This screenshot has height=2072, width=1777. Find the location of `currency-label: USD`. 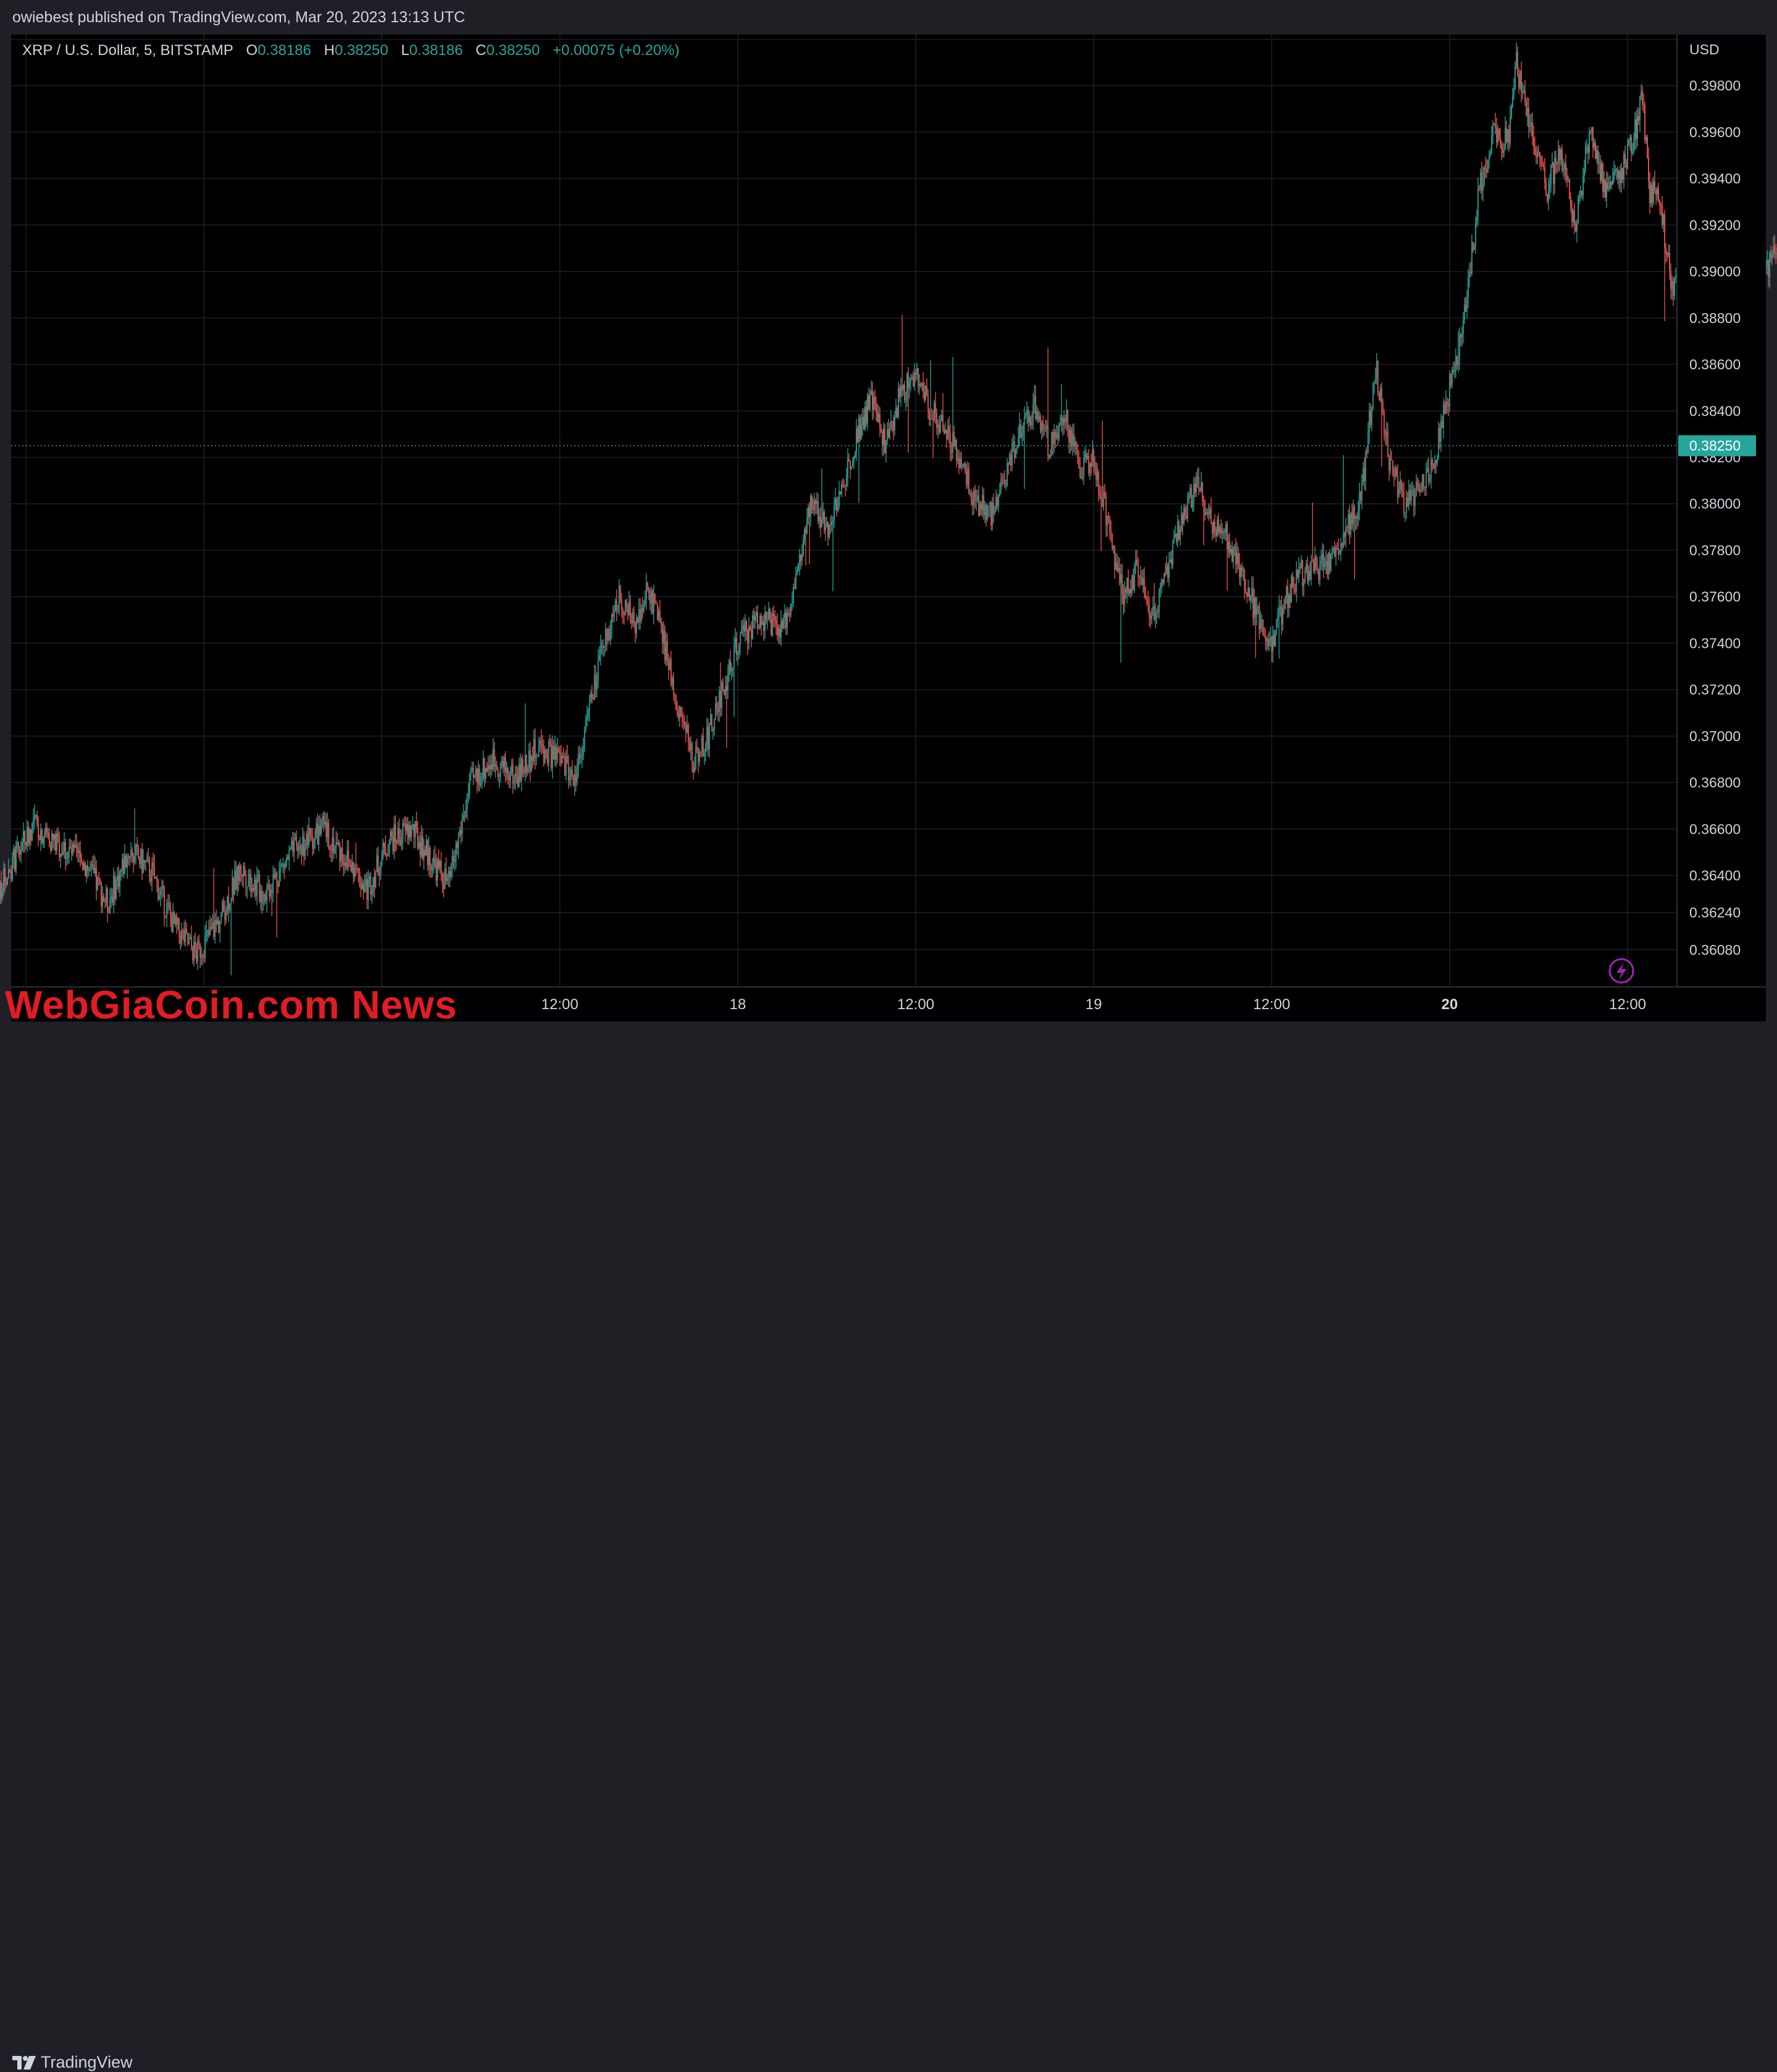

currency-label: USD is located at coordinates (1704, 49).